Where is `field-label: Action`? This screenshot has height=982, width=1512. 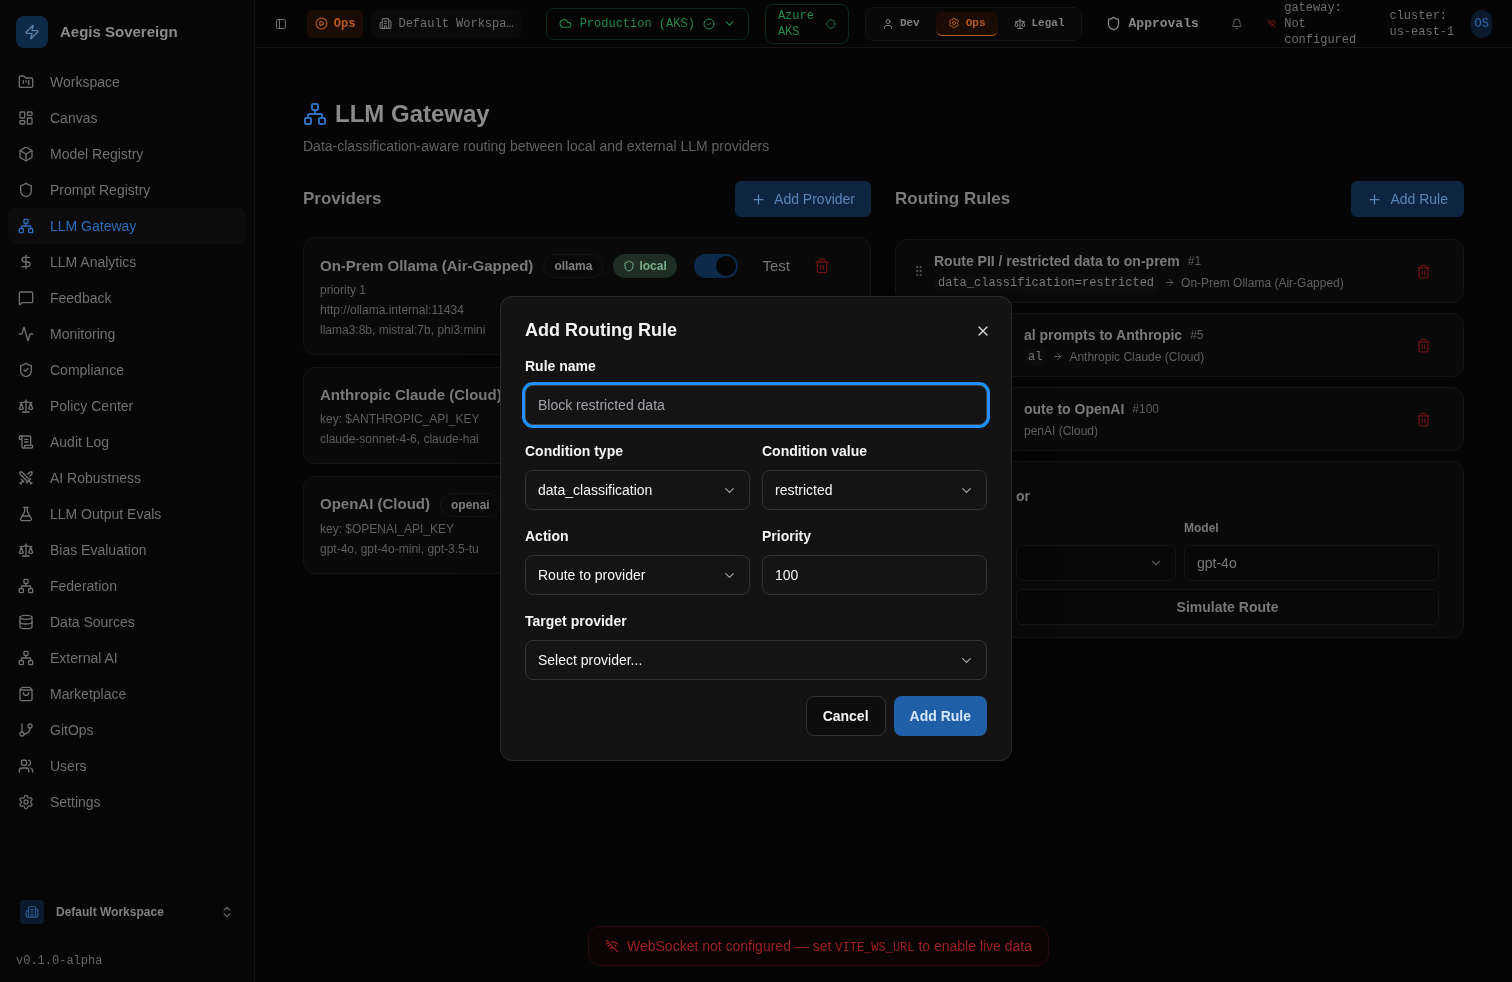
field-label: Action is located at coordinates (547, 536).